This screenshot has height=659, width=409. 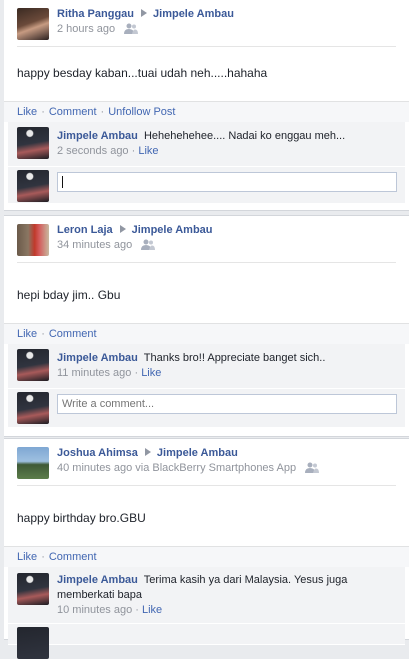 What do you see at coordinates (95, 14) in the screenshot?
I see `author-name-link: Ritha Panggau` at bounding box center [95, 14].